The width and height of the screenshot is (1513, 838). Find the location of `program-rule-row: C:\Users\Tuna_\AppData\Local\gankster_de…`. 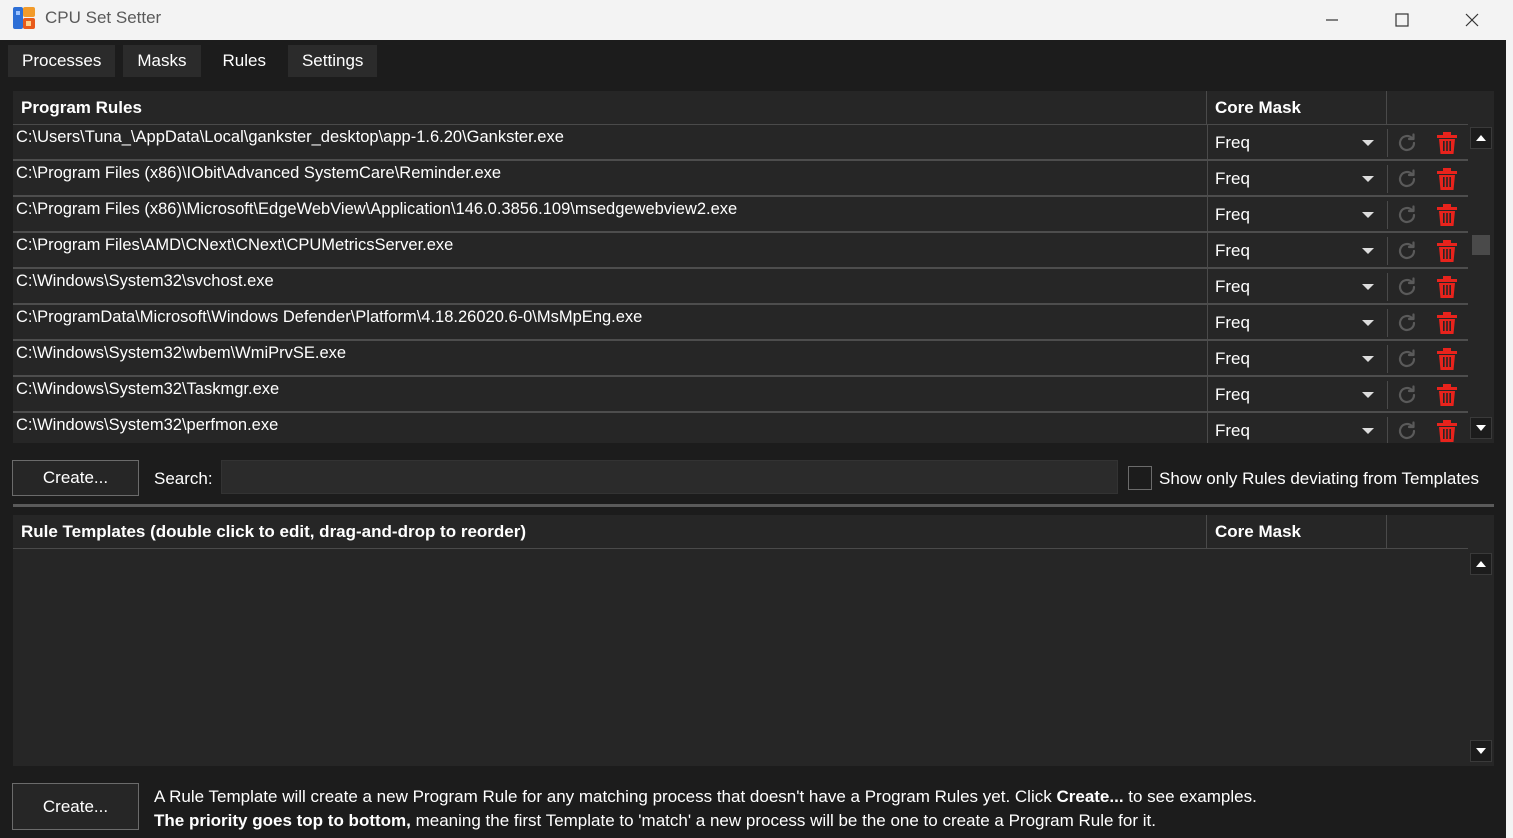

program-rule-row: C:\Users\Tuna_\AppData\Local\gankster_de… is located at coordinates (740, 143).